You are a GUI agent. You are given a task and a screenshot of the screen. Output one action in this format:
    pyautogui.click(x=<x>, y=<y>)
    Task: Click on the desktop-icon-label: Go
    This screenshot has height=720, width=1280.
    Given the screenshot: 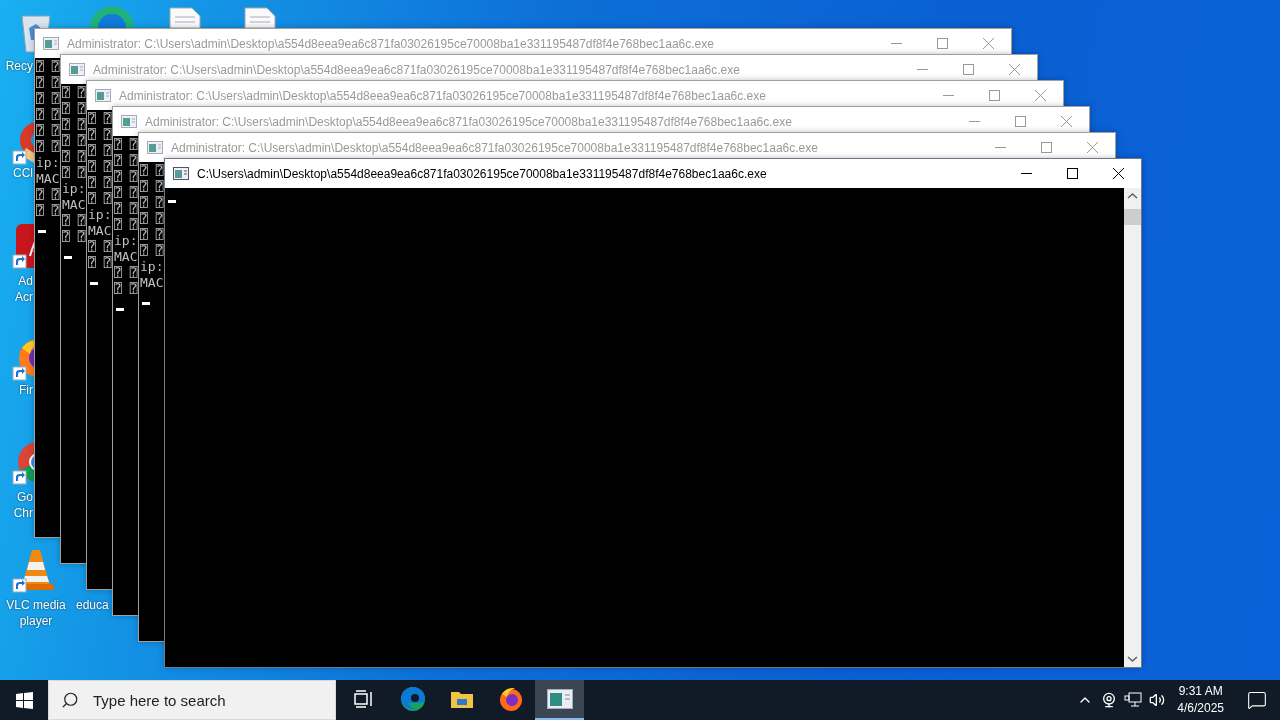 What is the action you would take?
    pyautogui.click(x=25, y=497)
    